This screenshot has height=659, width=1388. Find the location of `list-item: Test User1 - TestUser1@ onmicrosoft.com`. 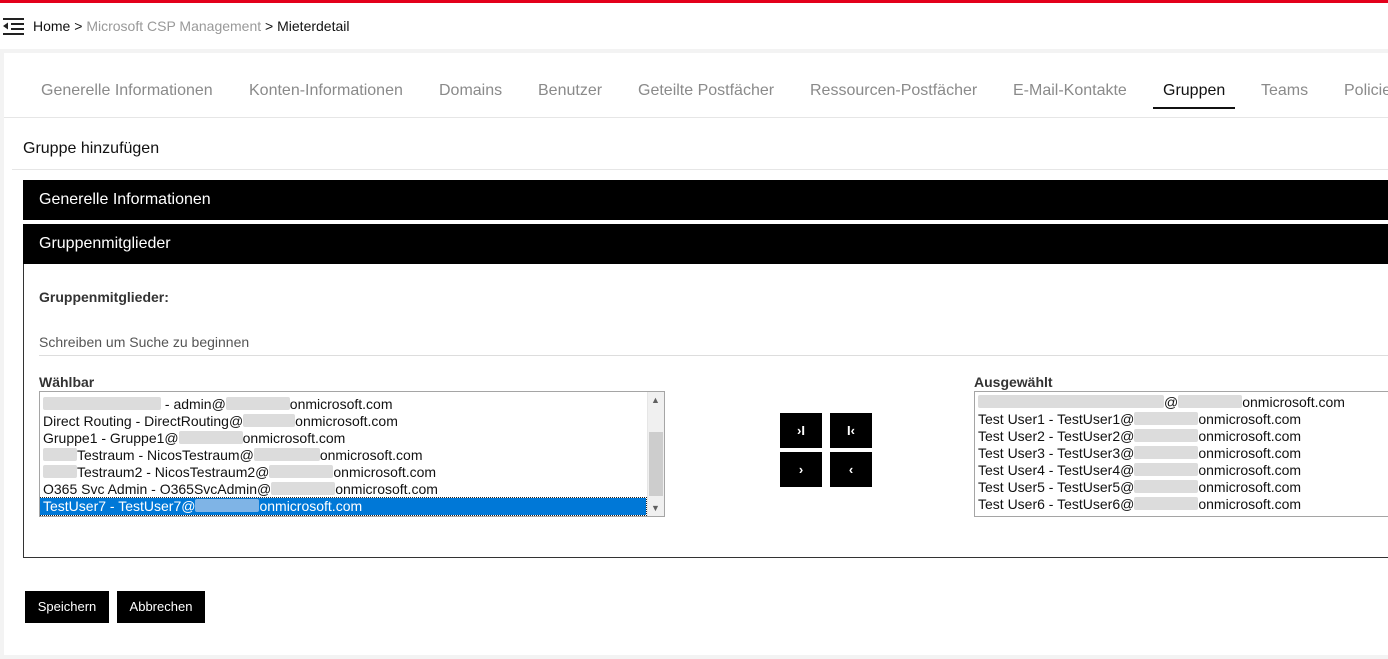

list-item: Test User1 - TestUser1@ onmicrosoft.com is located at coordinates (1139, 419).